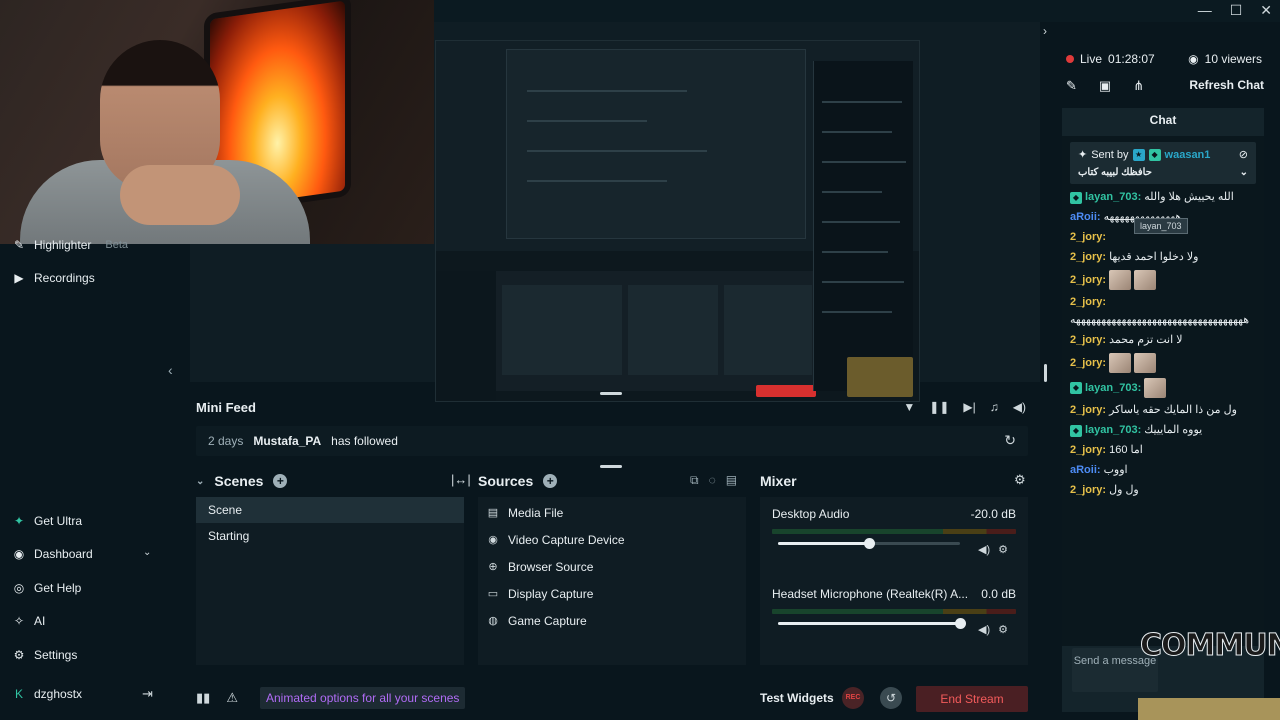 The image size is (1280, 720). What do you see at coordinates (612, 539) in the screenshot?
I see `source-item-video-capture: ◉ Video Capture Device` at bounding box center [612, 539].